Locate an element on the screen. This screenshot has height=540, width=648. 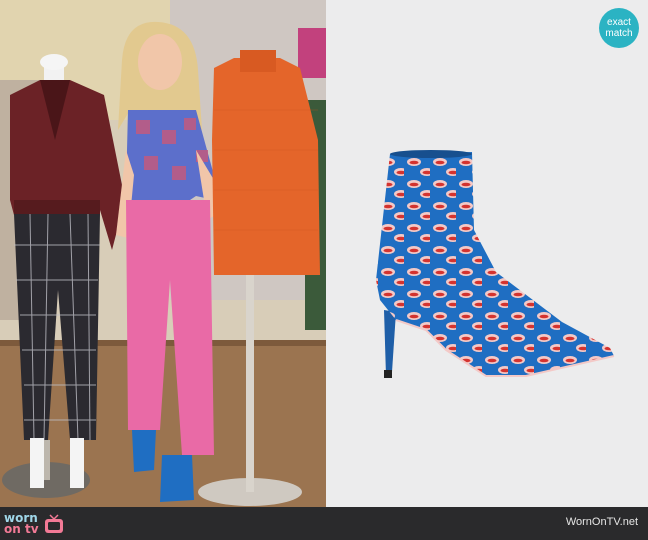
logo-word-ontv: on tv is located at coordinates (21, 529).